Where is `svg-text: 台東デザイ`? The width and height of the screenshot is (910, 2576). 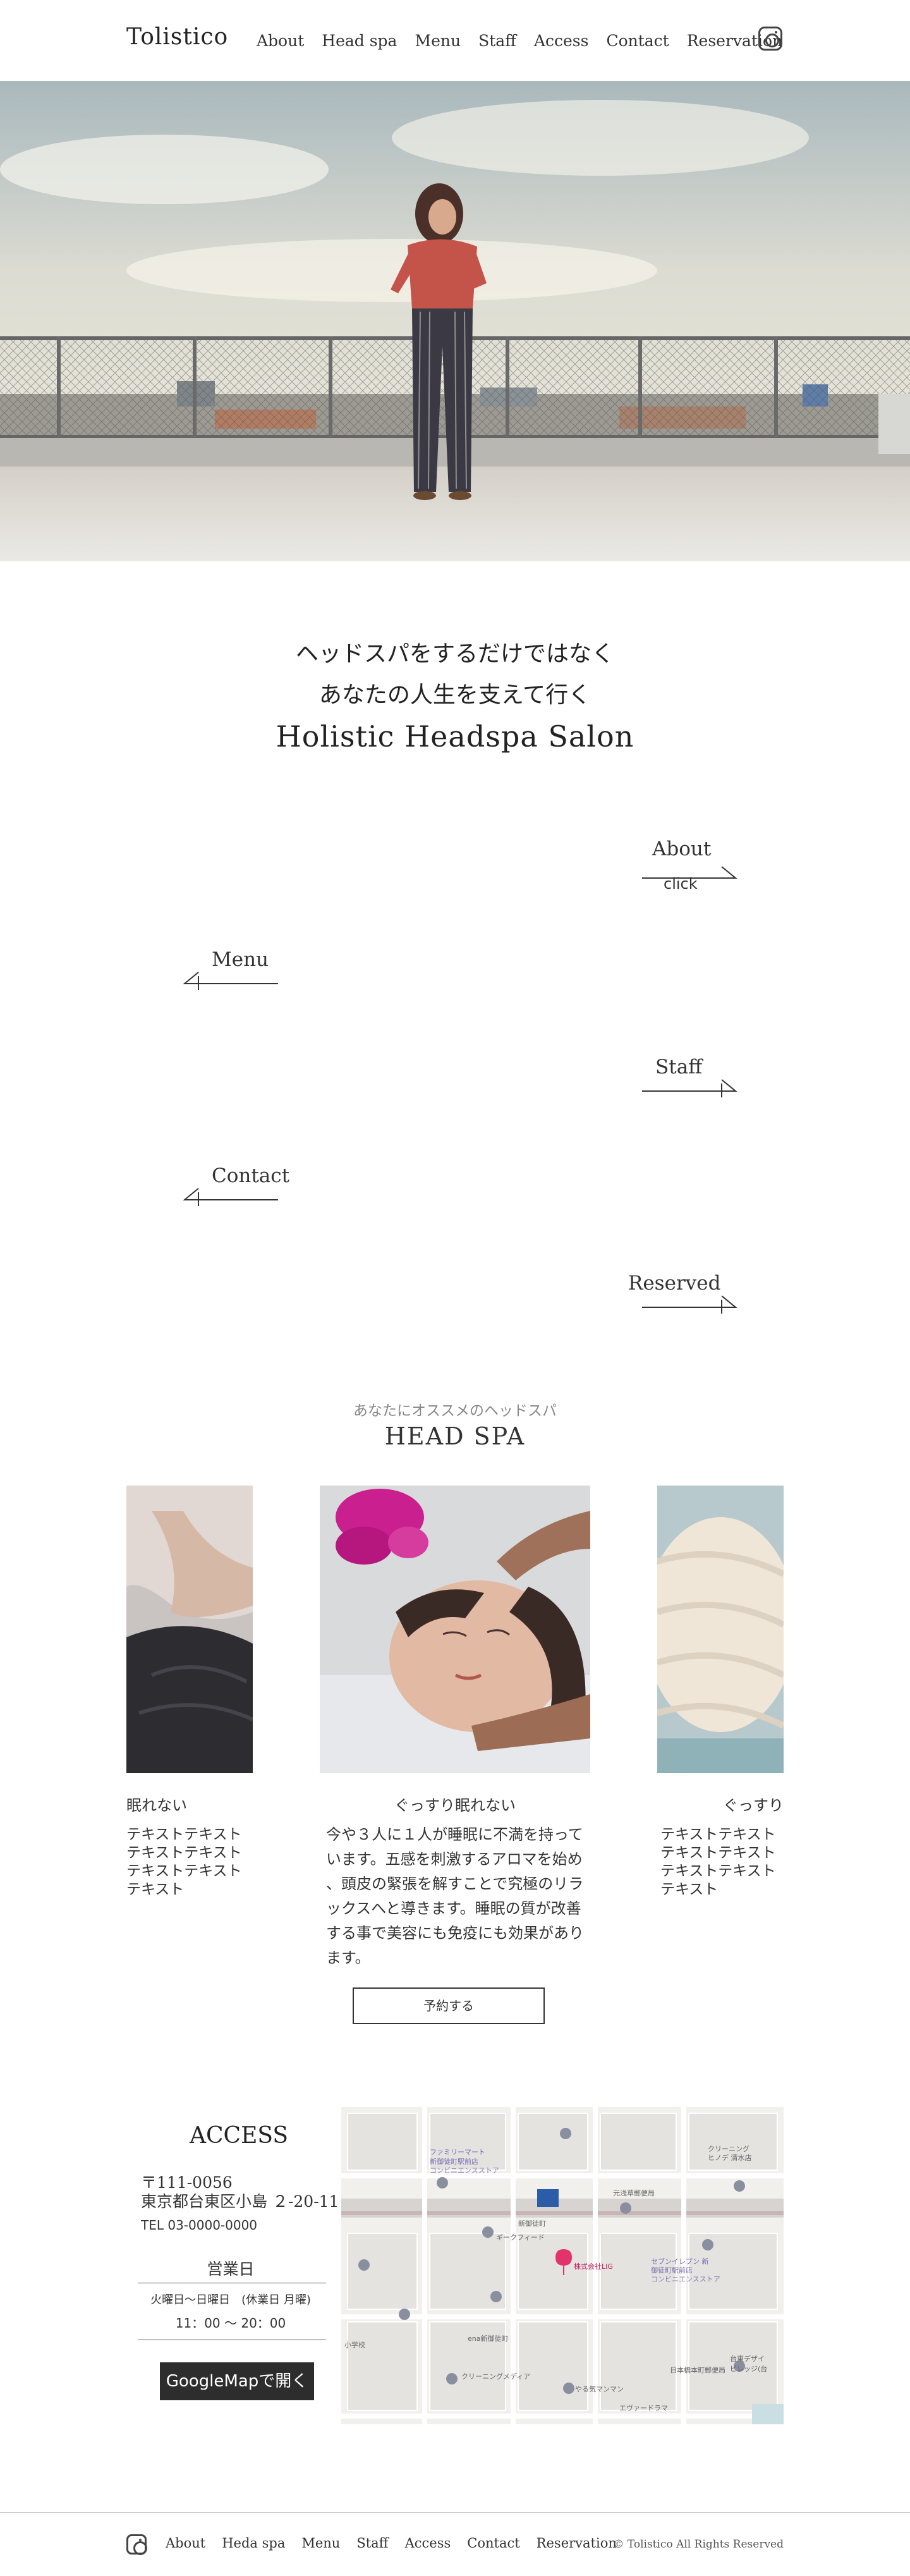
svg-text: 台東デザイ is located at coordinates (747, 2358).